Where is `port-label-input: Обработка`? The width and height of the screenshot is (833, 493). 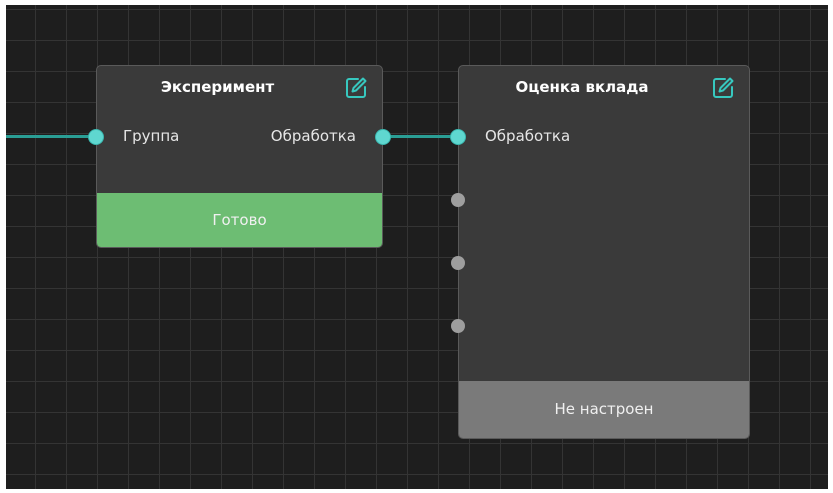 port-label-input: Обработка is located at coordinates (528, 136).